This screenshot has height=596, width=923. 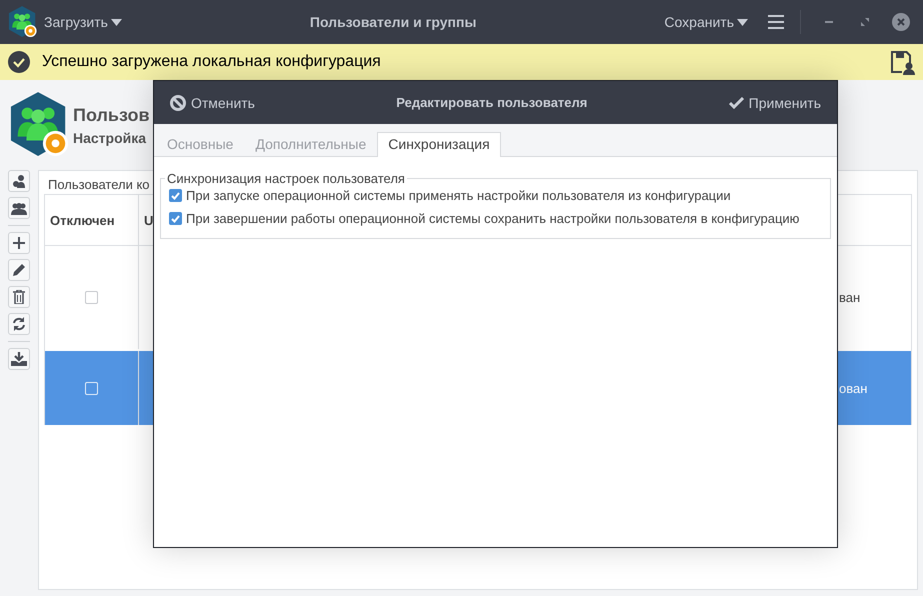 What do you see at coordinates (149, 220) in the screenshot?
I see `column-header: U` at bounding box center [149, 220].